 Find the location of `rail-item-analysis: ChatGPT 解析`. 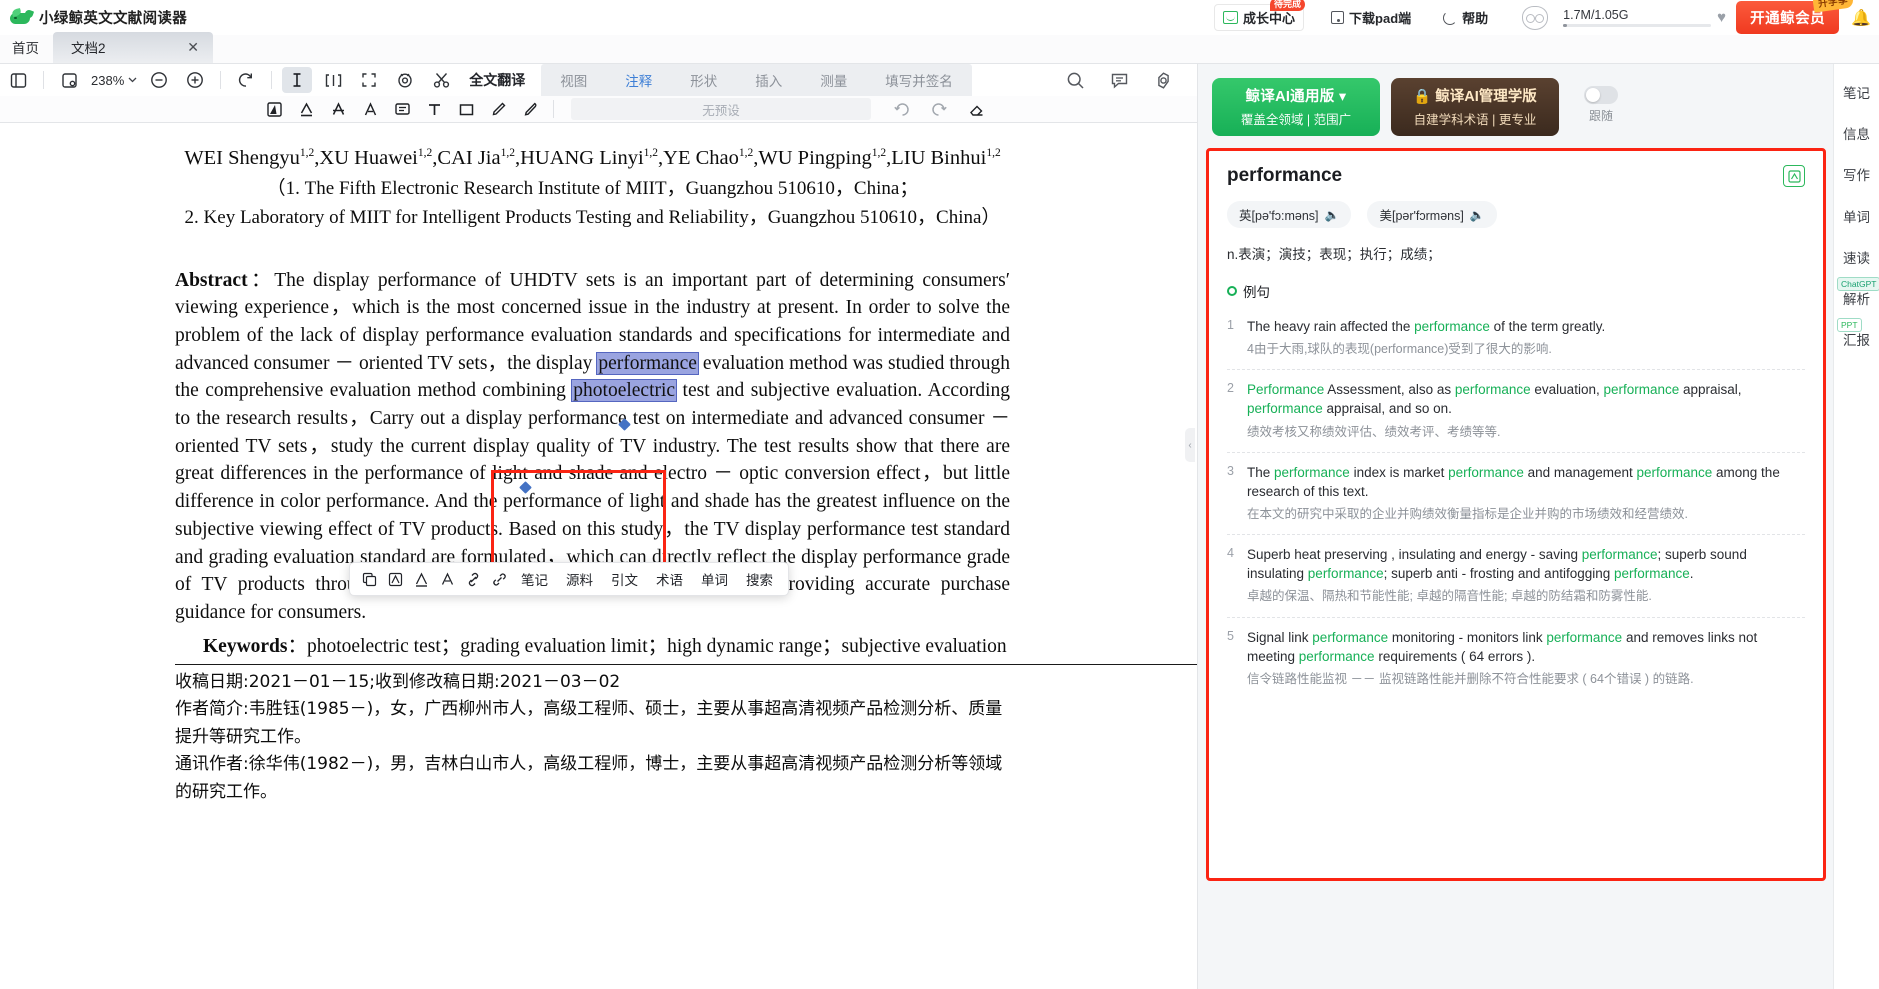

rail-item-analysis: ChatGPT 解析 is located at coordinates (1858, 292).